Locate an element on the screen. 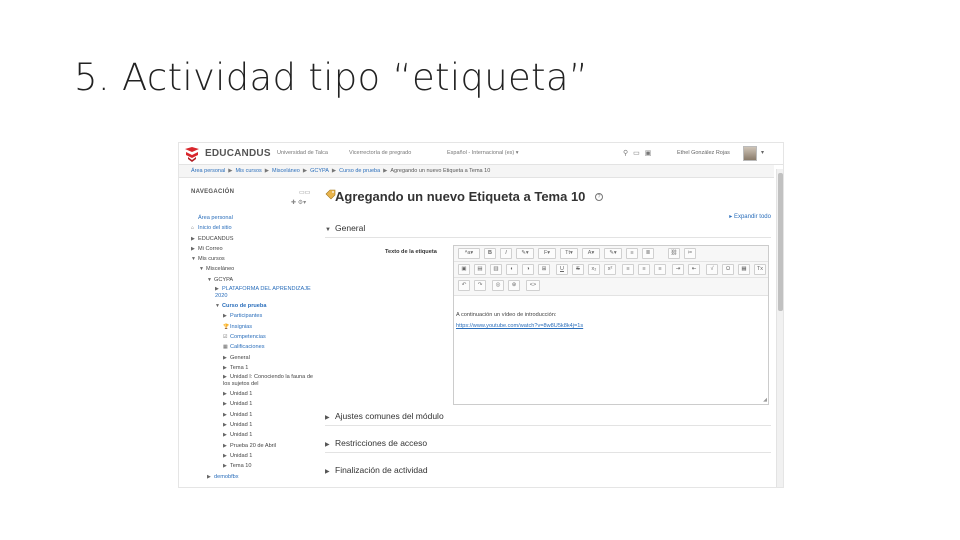 The image size is (960, 540). text-color-button: A▾ is located at coordinates (591, 253).